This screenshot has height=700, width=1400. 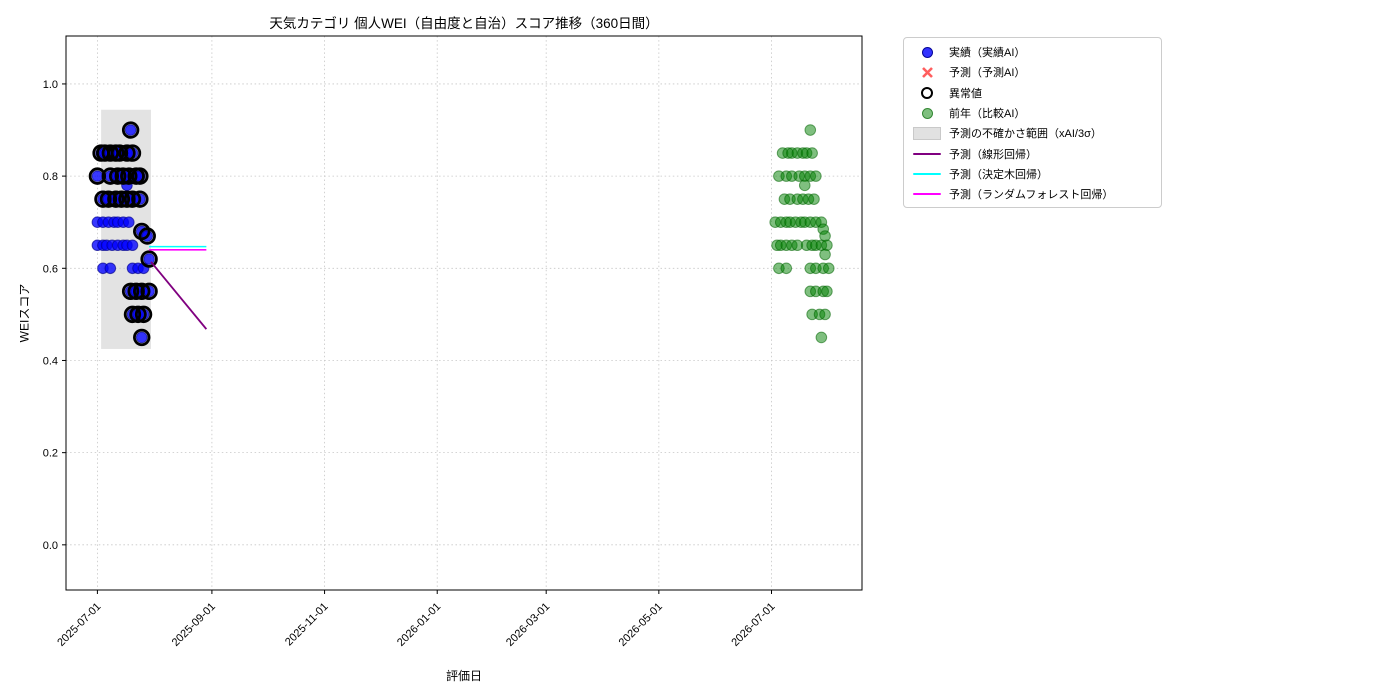 I want to click on legend-item-decision-tree: 予測（決定木回帰）, so click(x=1032, y=174).